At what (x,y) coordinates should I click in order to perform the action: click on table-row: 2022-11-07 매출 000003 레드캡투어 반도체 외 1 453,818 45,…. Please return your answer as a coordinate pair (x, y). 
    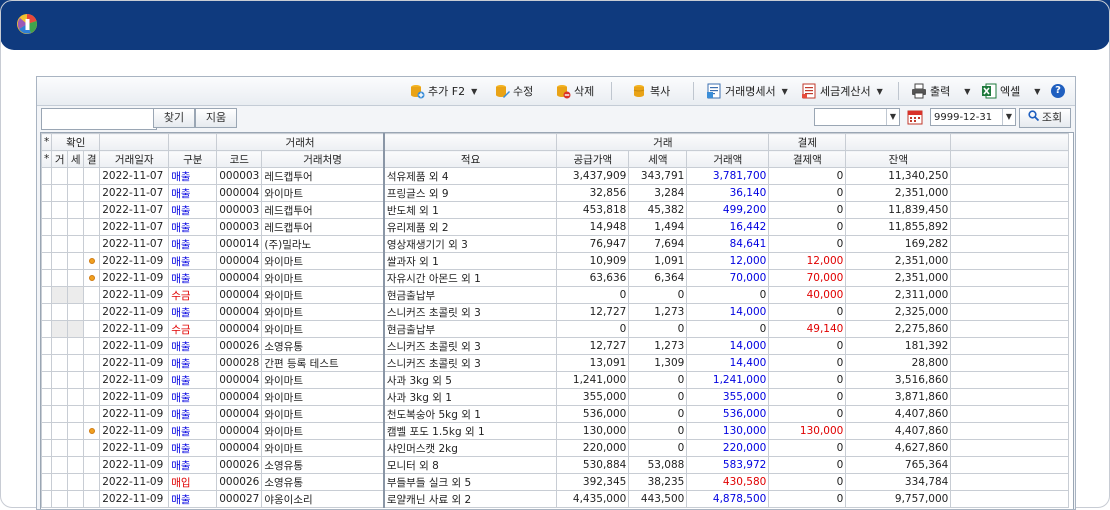
    Looking at the image, I should click on (555, 210).